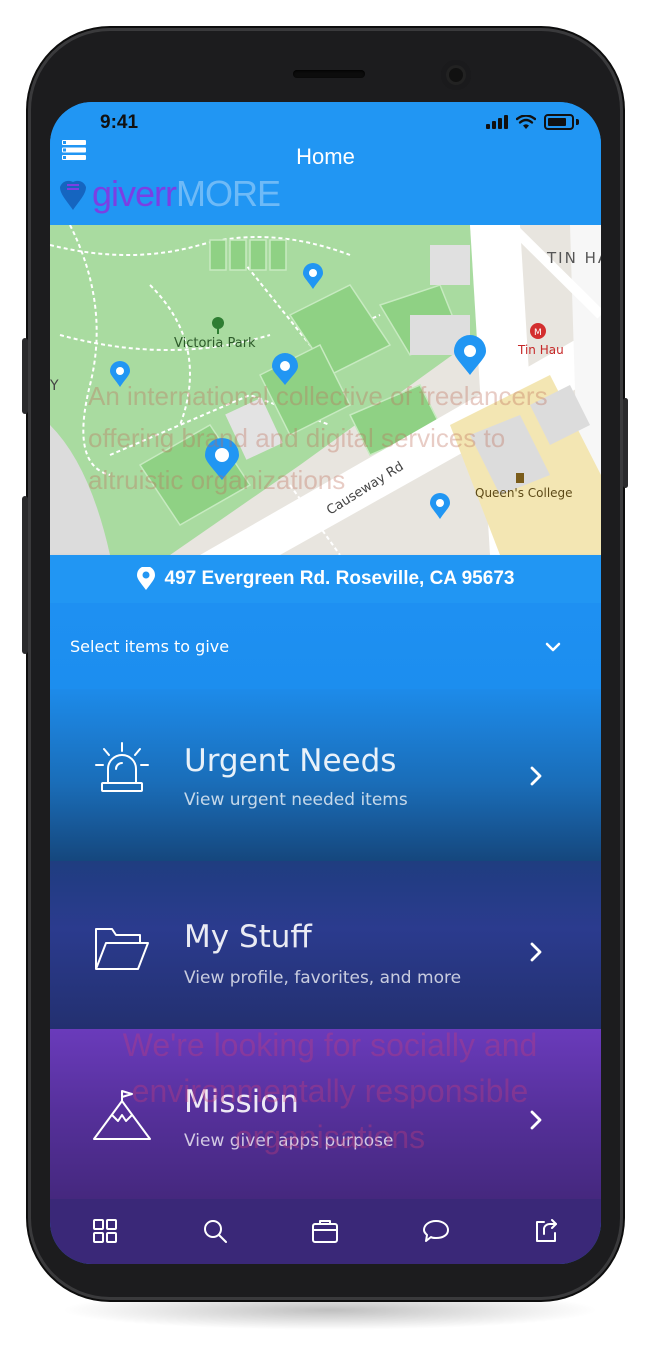 This screenshot has height=1366, width=651. I want to click on menu-subtitle: View urgent needed items, so click(296, 800).